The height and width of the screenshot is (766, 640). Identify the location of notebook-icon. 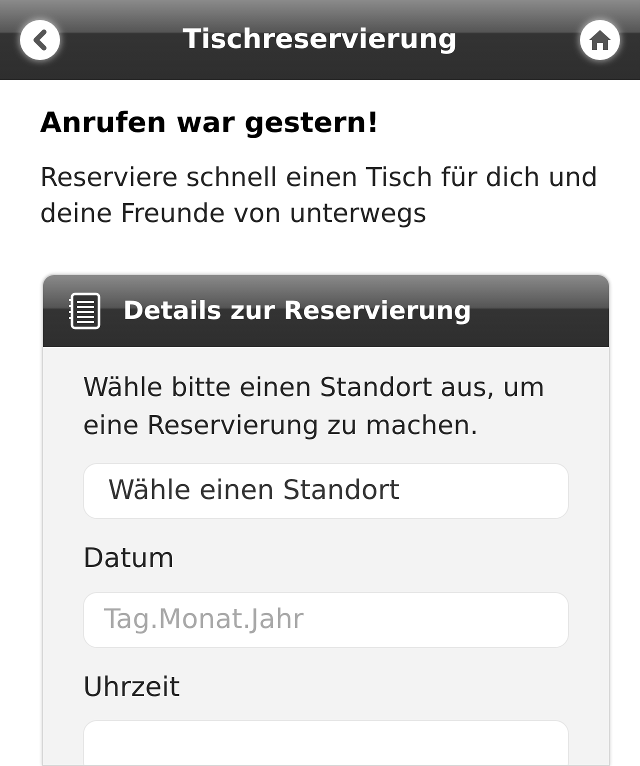
(84, 311).